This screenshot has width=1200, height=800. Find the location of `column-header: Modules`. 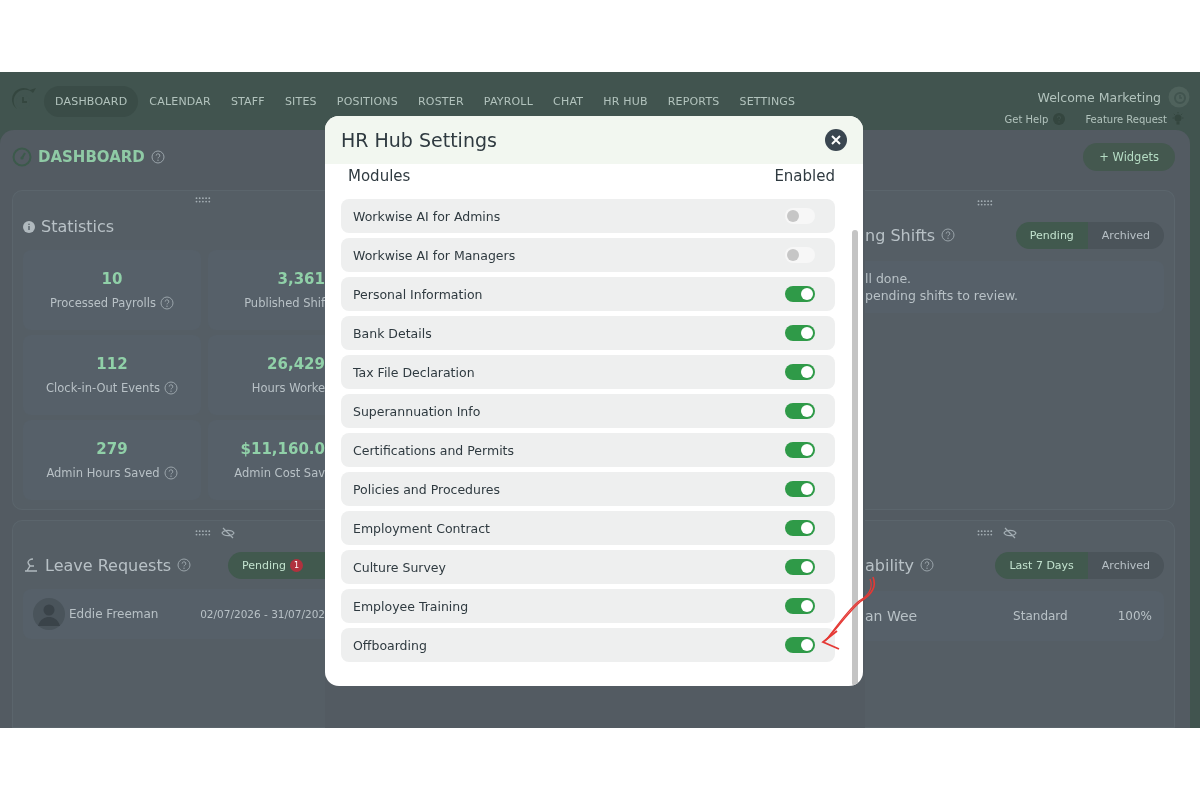

column-header: Modules is located at coordinates (379, 176).